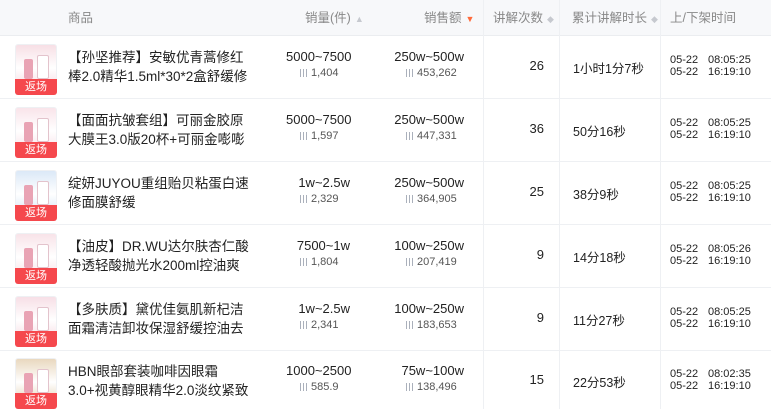 This screenshot has width=771, height=409. What do you see at coordinates (608, 69) in the screenshot?
I see `explain-duration: 1小时1分7秒` at bounding box center [608, 69].